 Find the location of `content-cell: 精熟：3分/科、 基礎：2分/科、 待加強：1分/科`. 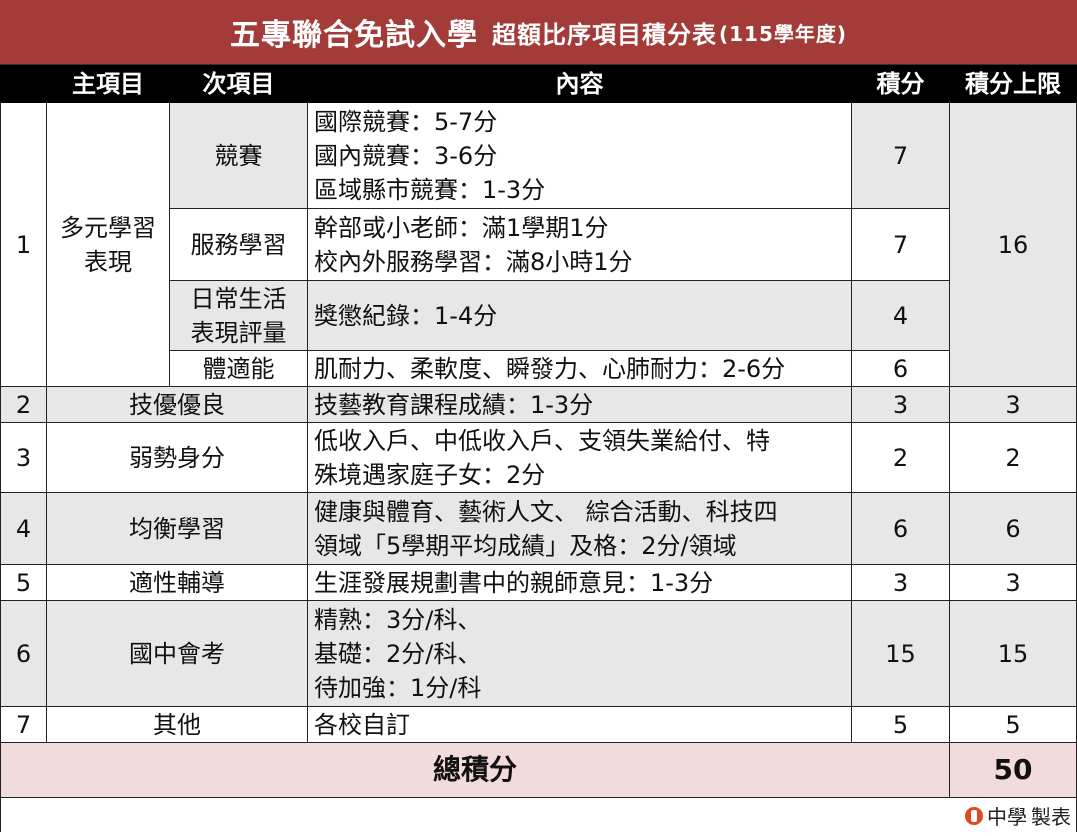

content-cell: 精熟：3分/科、 基礎：2分/科、 待加強：1分/科 is located at coordinates (579, 653).